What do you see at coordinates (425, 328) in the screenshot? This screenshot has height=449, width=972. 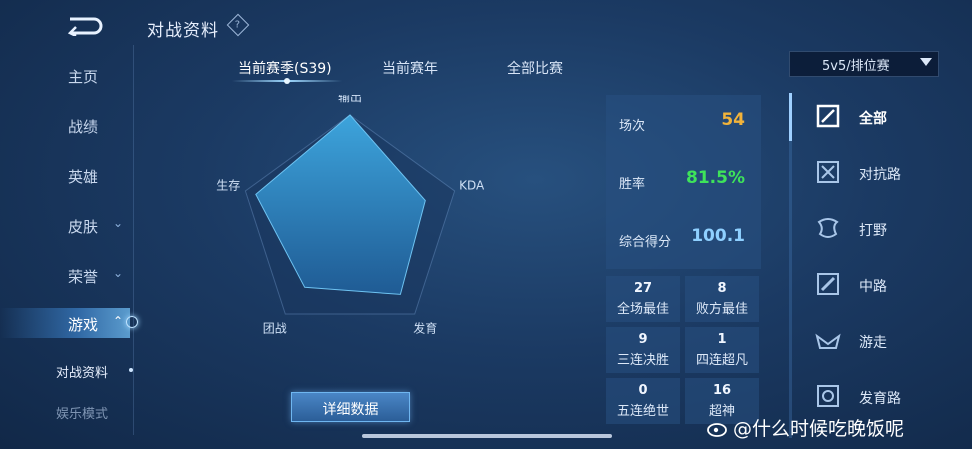 I see `radar-axis-label: 发育` at bounding box center [425, 328].